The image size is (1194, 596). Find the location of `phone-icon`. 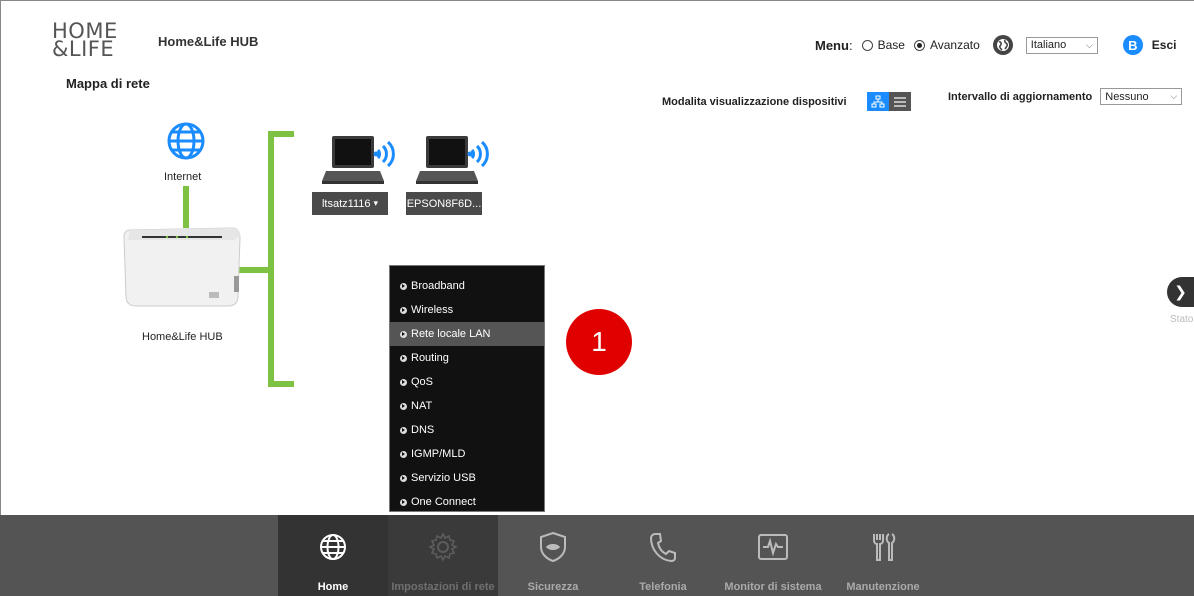

phone-icon is located at coordinates (663, 547).